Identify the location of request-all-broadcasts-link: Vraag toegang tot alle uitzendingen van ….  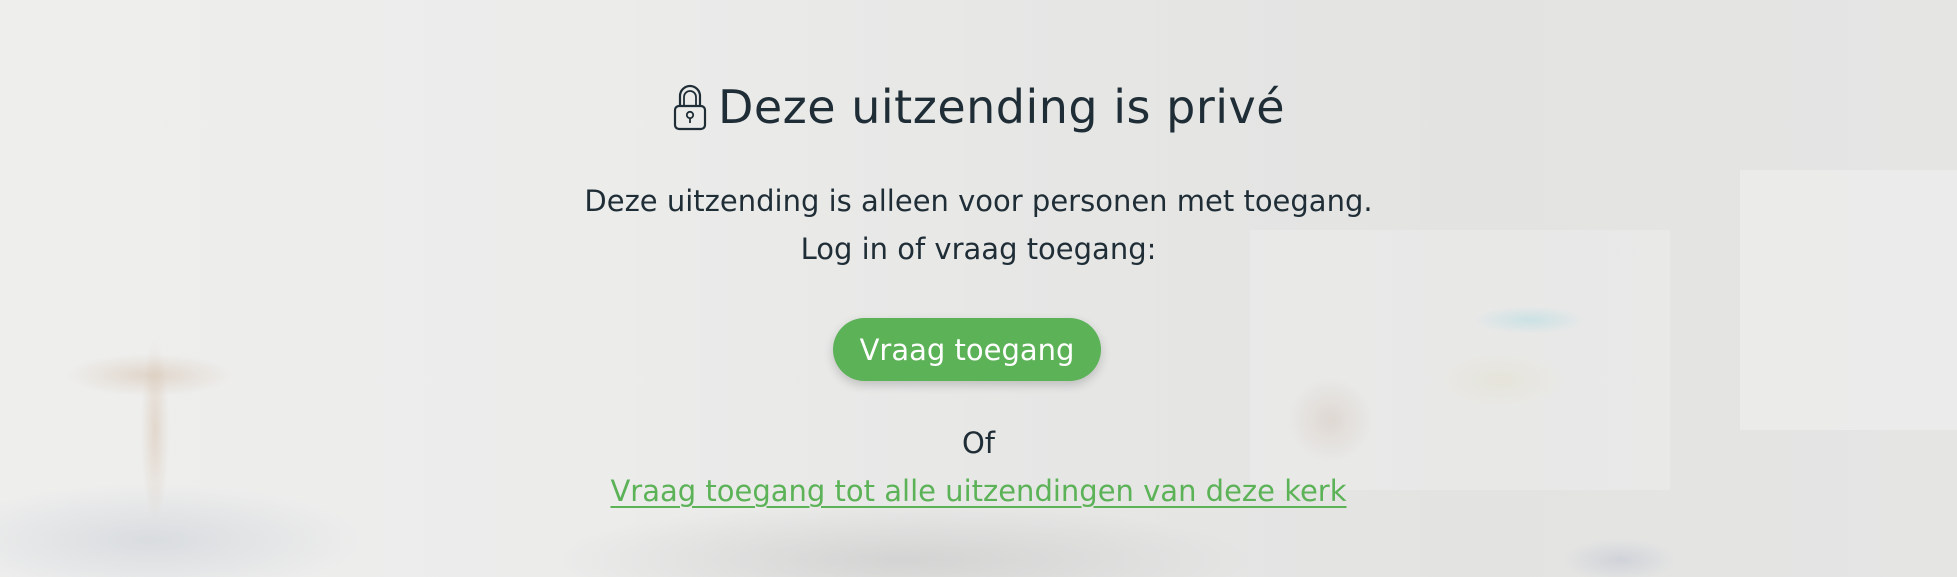
(978, 491).